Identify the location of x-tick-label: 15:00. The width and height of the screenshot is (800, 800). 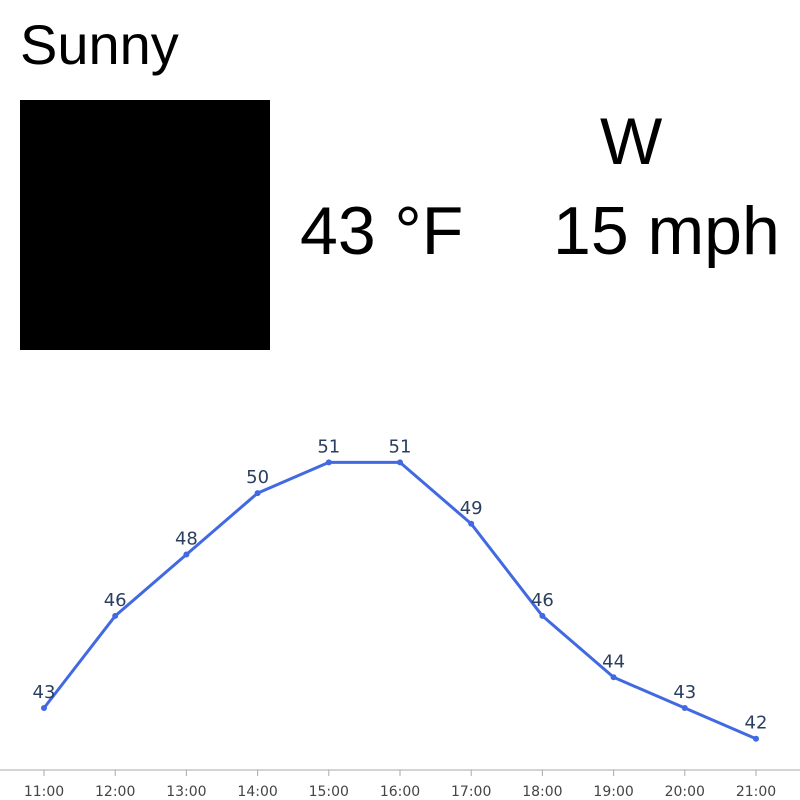
(329, 792).